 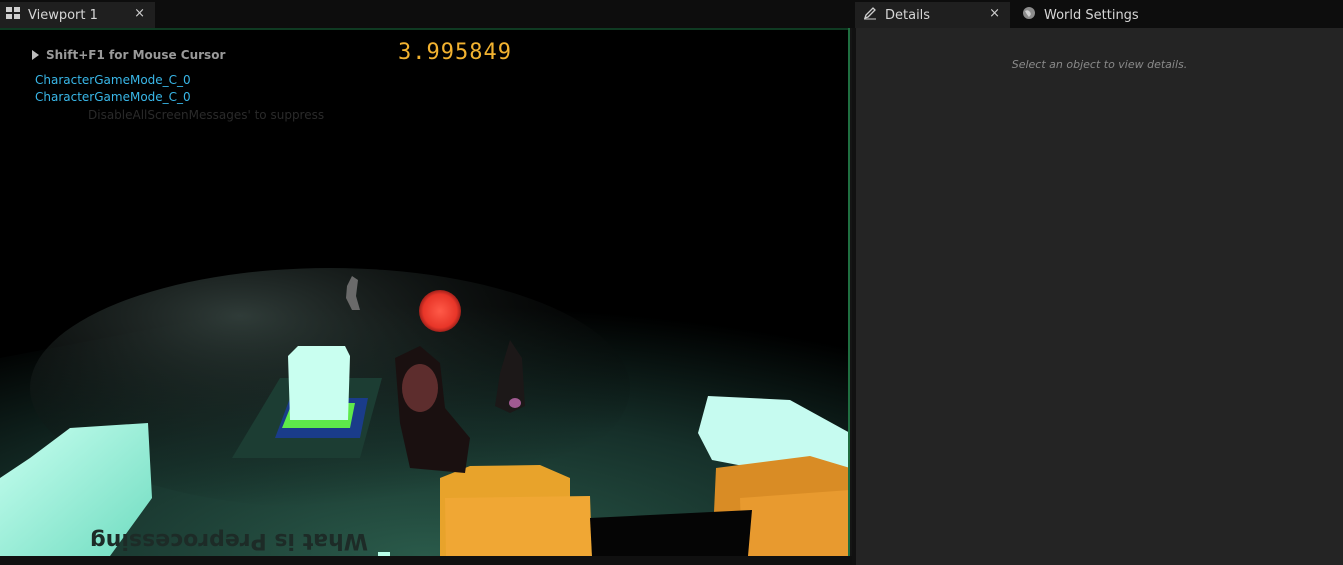 I want to click on tab-details: Details ×, so click(x=932, y=15).